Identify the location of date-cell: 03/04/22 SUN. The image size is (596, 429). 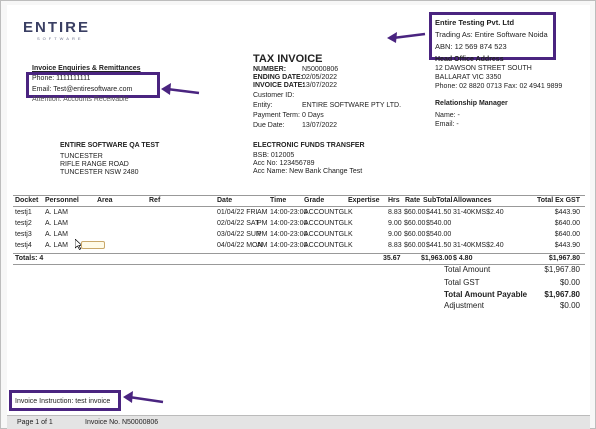
(239, 234).